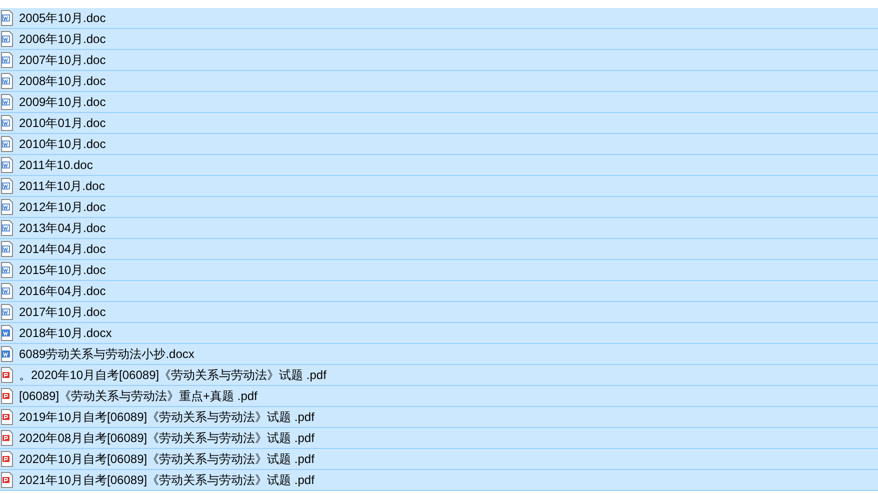 The image size is (878, 494). Describe the element at coordinates (439, 123) in the screenshot. I see `file-row: 2010年01月.doc` at that location.